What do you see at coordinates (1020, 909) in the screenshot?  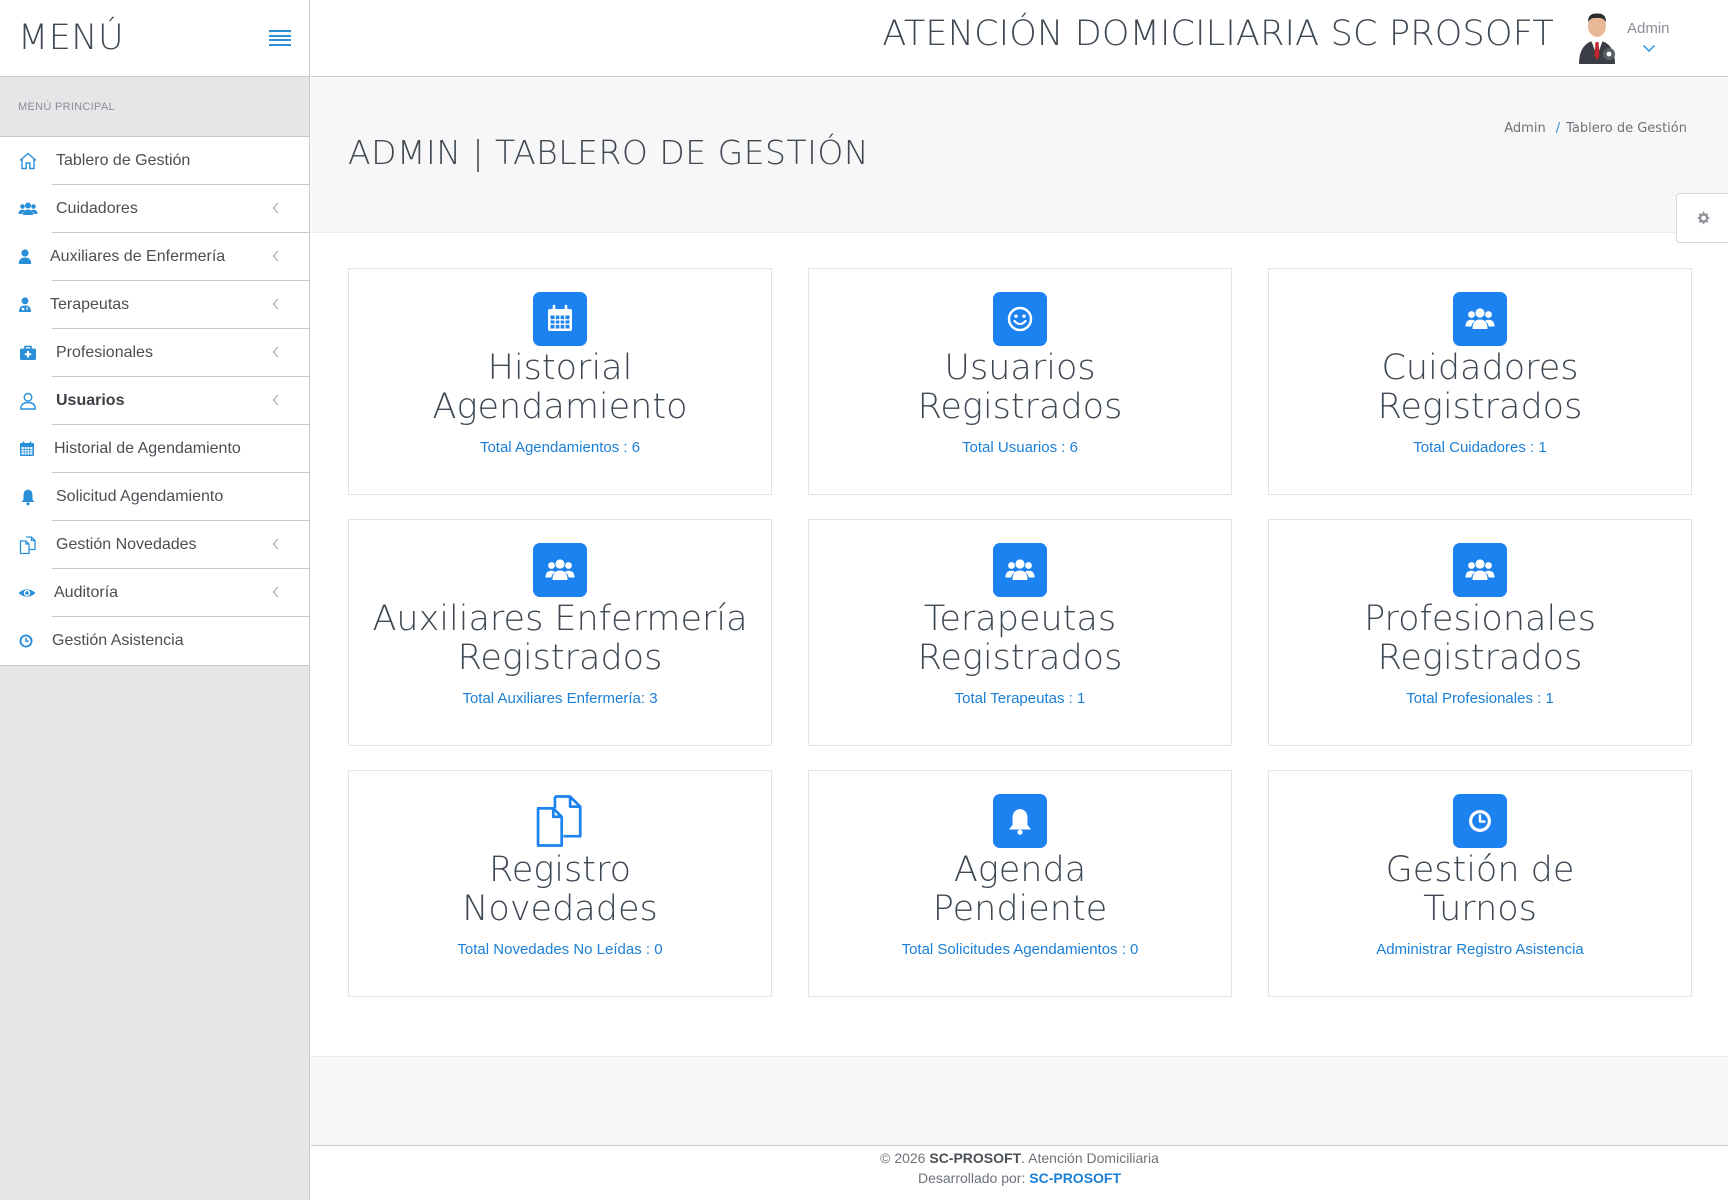 I see `card-title-line2: Pendiente` at bounding box center [1020, 909].